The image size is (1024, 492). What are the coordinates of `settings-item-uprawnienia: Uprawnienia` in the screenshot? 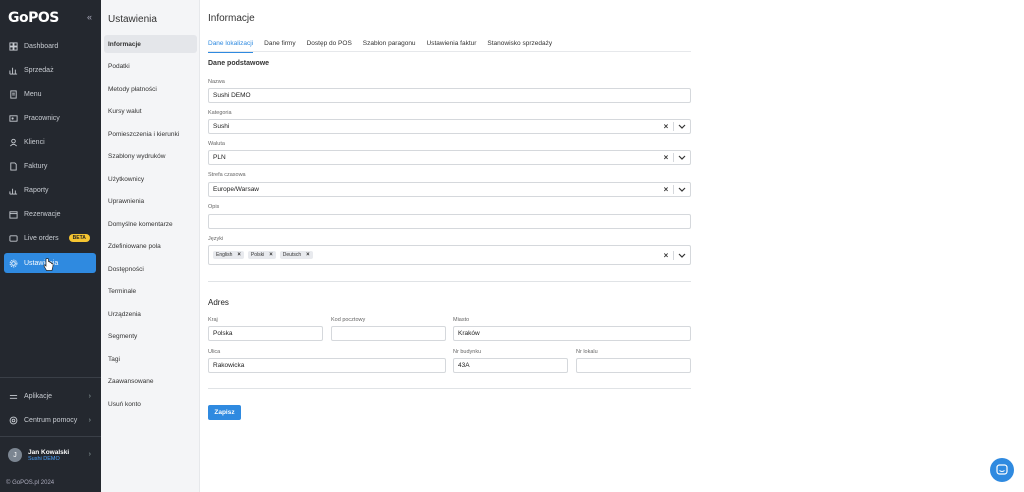 It's located at (150, 201).